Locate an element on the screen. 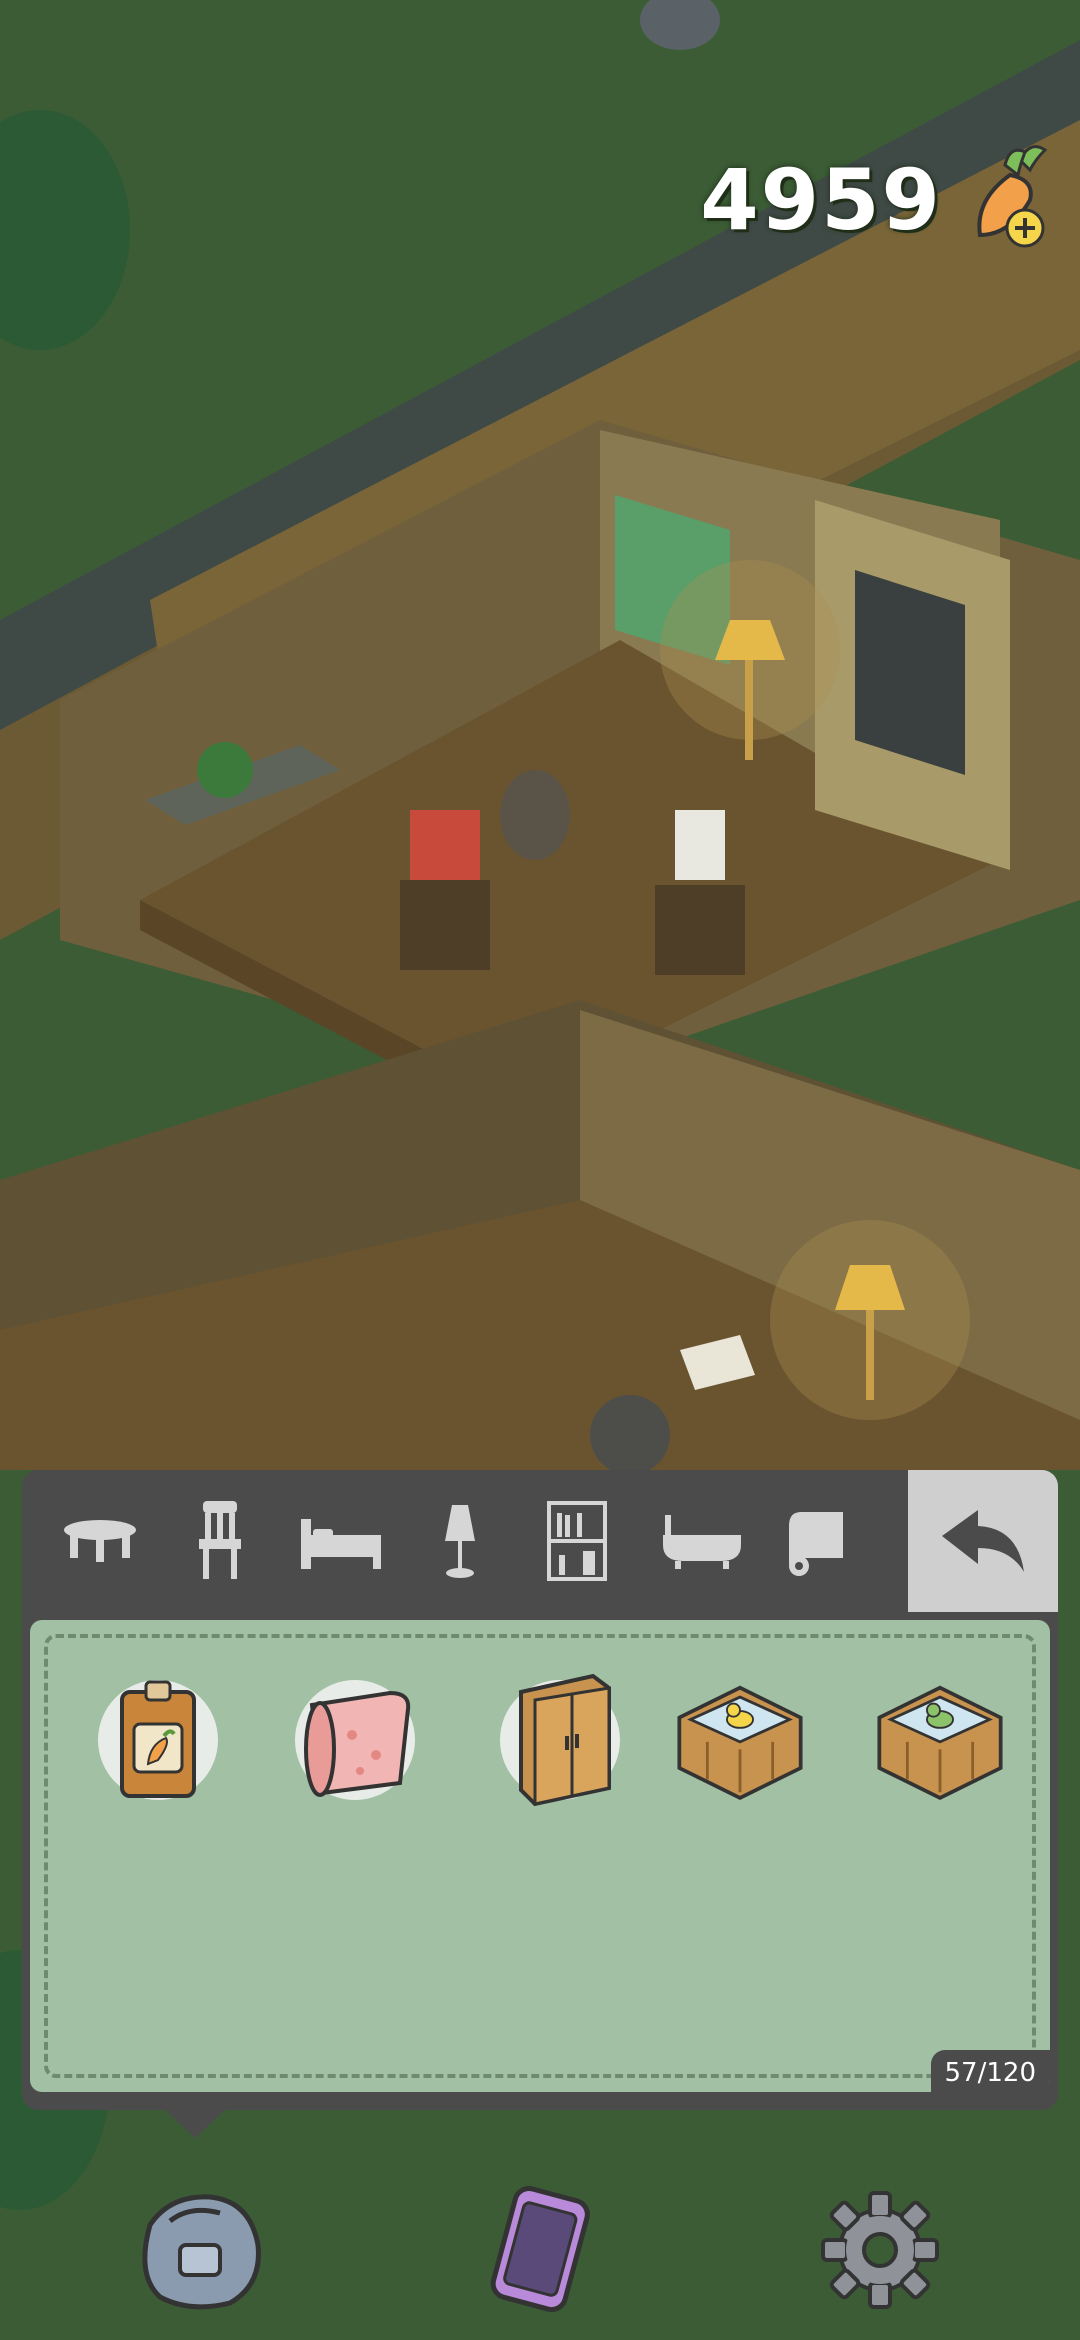 The image size is (1080, 2340). phone-button is located at coordinates (540, 2250).